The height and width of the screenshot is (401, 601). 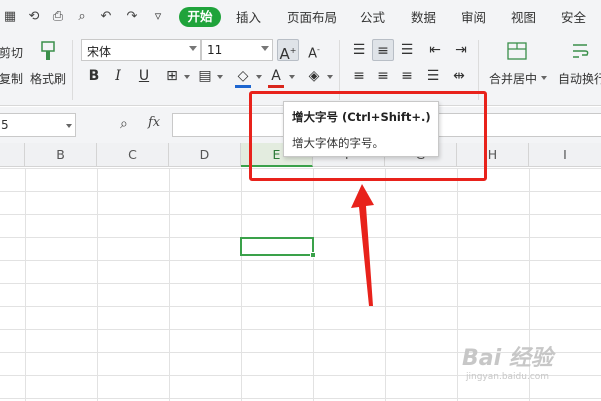 What do you see at coordinates (154, 122) in the screenshot?
I see `fx-button: fx` at bounding box center [154, 122].